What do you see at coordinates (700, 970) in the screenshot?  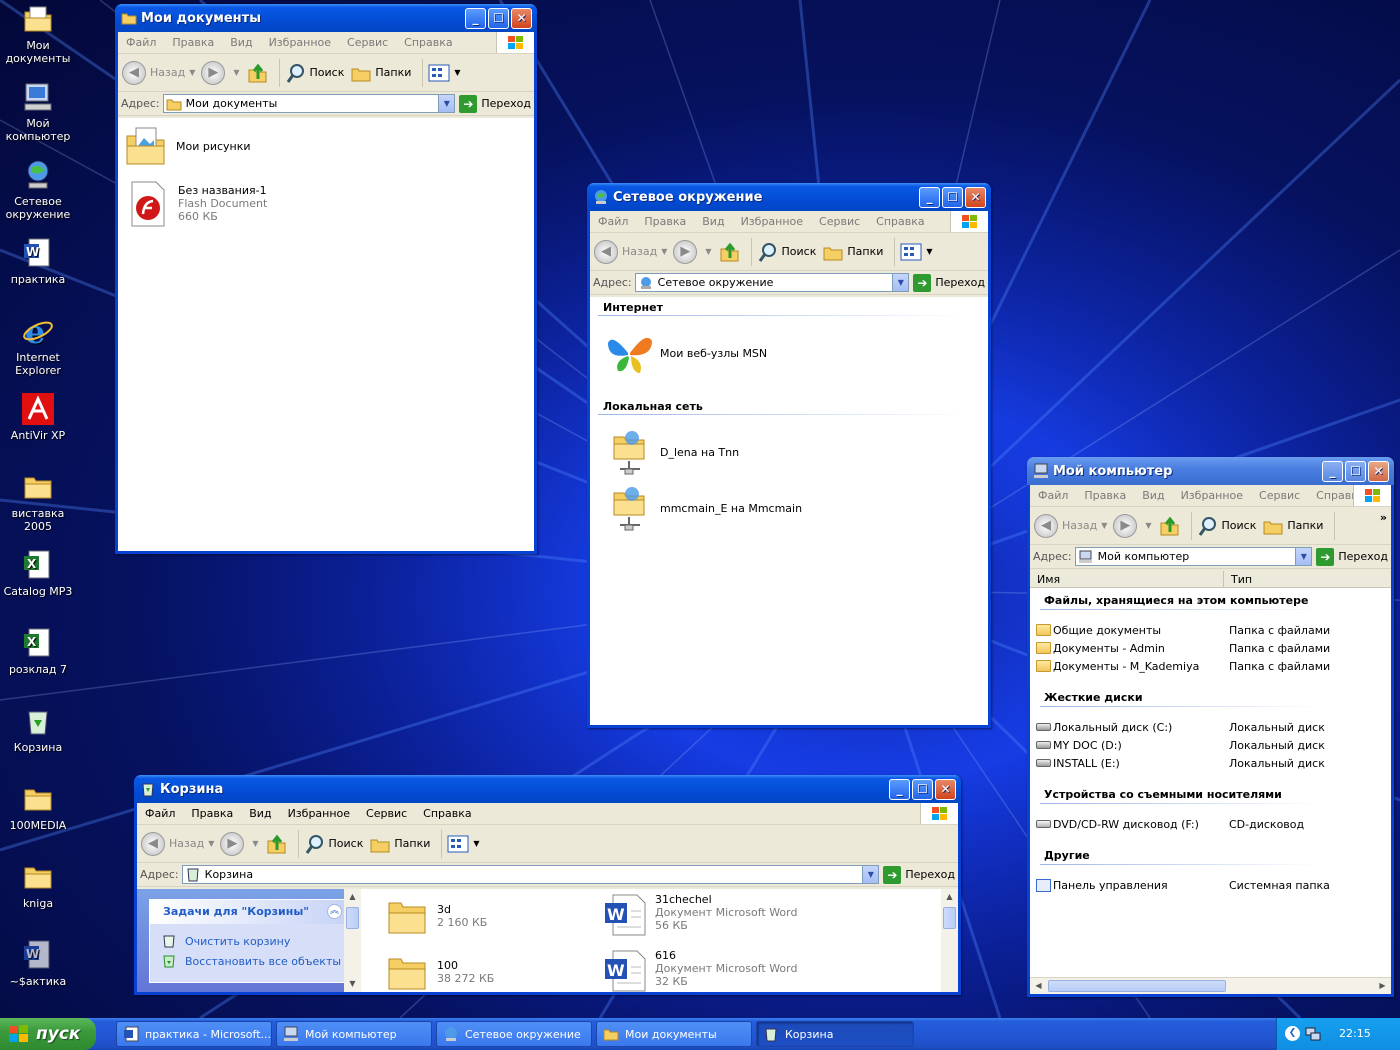 I see `list-item: W 616 Документ Microsoft Word 32 КБ` at bounding box center [700, 970].